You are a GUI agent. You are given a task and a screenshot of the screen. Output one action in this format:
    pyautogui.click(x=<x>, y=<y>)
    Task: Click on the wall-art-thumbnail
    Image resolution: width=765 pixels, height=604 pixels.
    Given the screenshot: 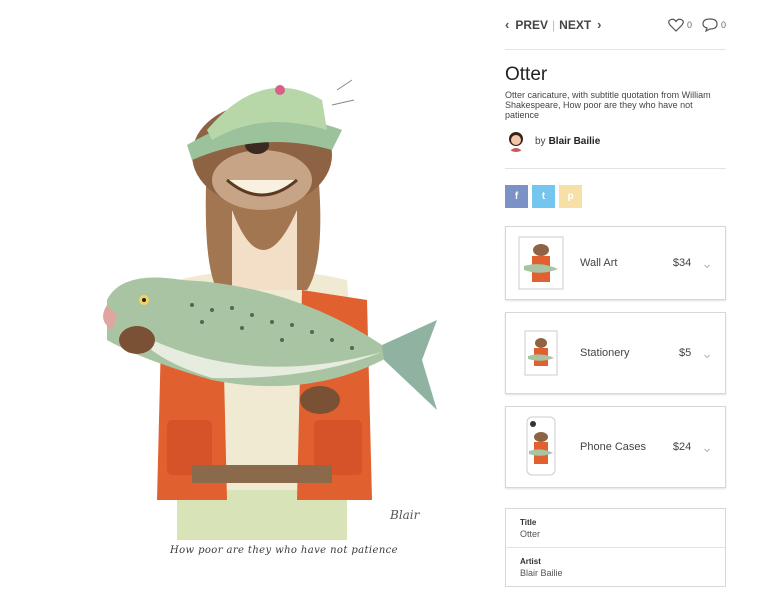 What is the action you would take?
    pyautogui.click(x=541, y=263)
    